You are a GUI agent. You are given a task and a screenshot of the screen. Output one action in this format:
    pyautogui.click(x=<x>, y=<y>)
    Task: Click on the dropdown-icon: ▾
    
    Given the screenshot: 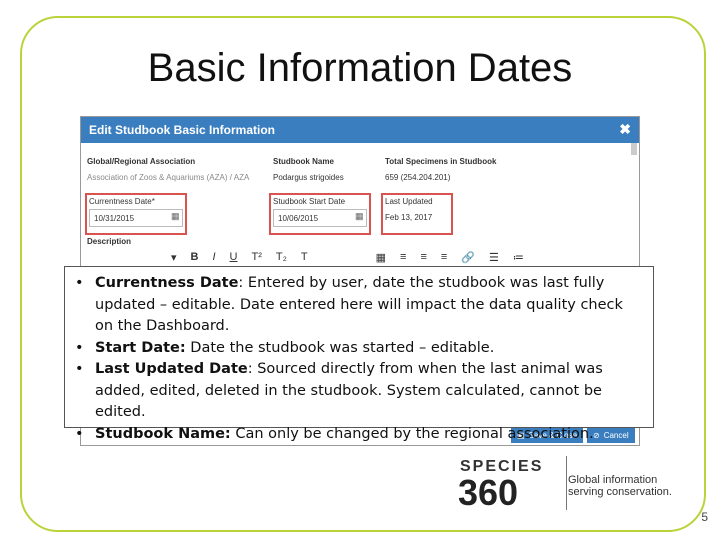 What is the action you would take?
    pyautogui.click(x=174, y=257)
    